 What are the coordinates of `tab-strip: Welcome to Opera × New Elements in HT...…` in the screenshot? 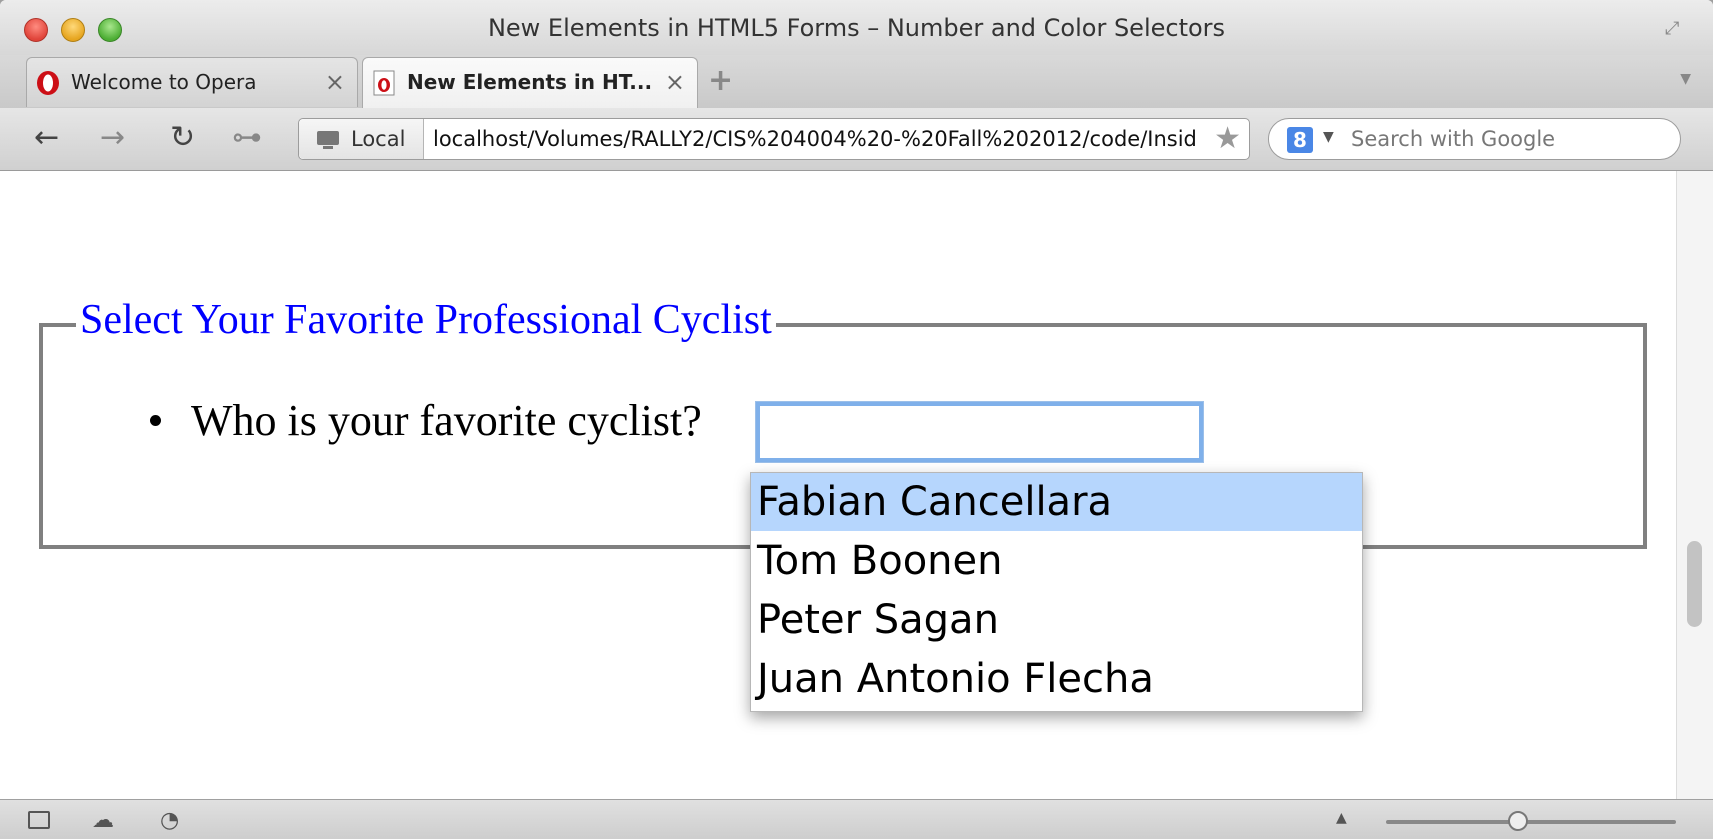 It's located at (856, 82).